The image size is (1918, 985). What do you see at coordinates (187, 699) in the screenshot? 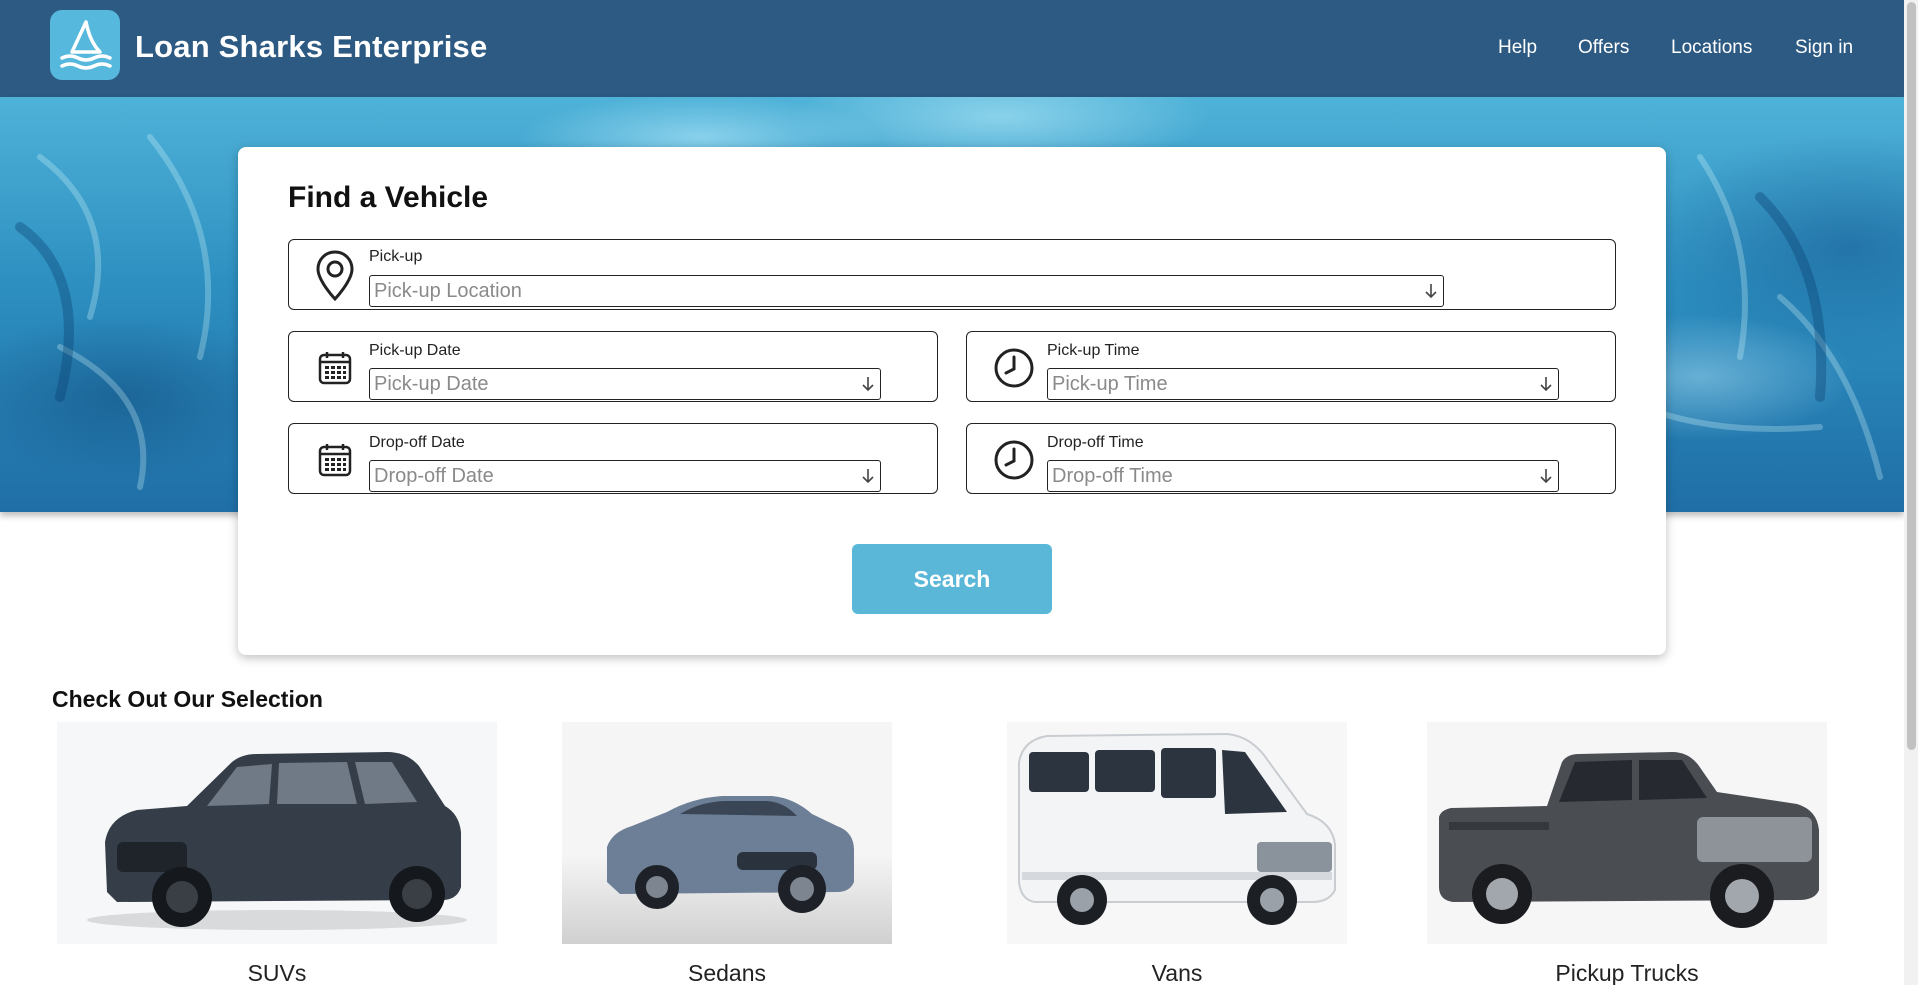
I see `selection-title: Check Out Our Selection` at bounding box center [187, 699].